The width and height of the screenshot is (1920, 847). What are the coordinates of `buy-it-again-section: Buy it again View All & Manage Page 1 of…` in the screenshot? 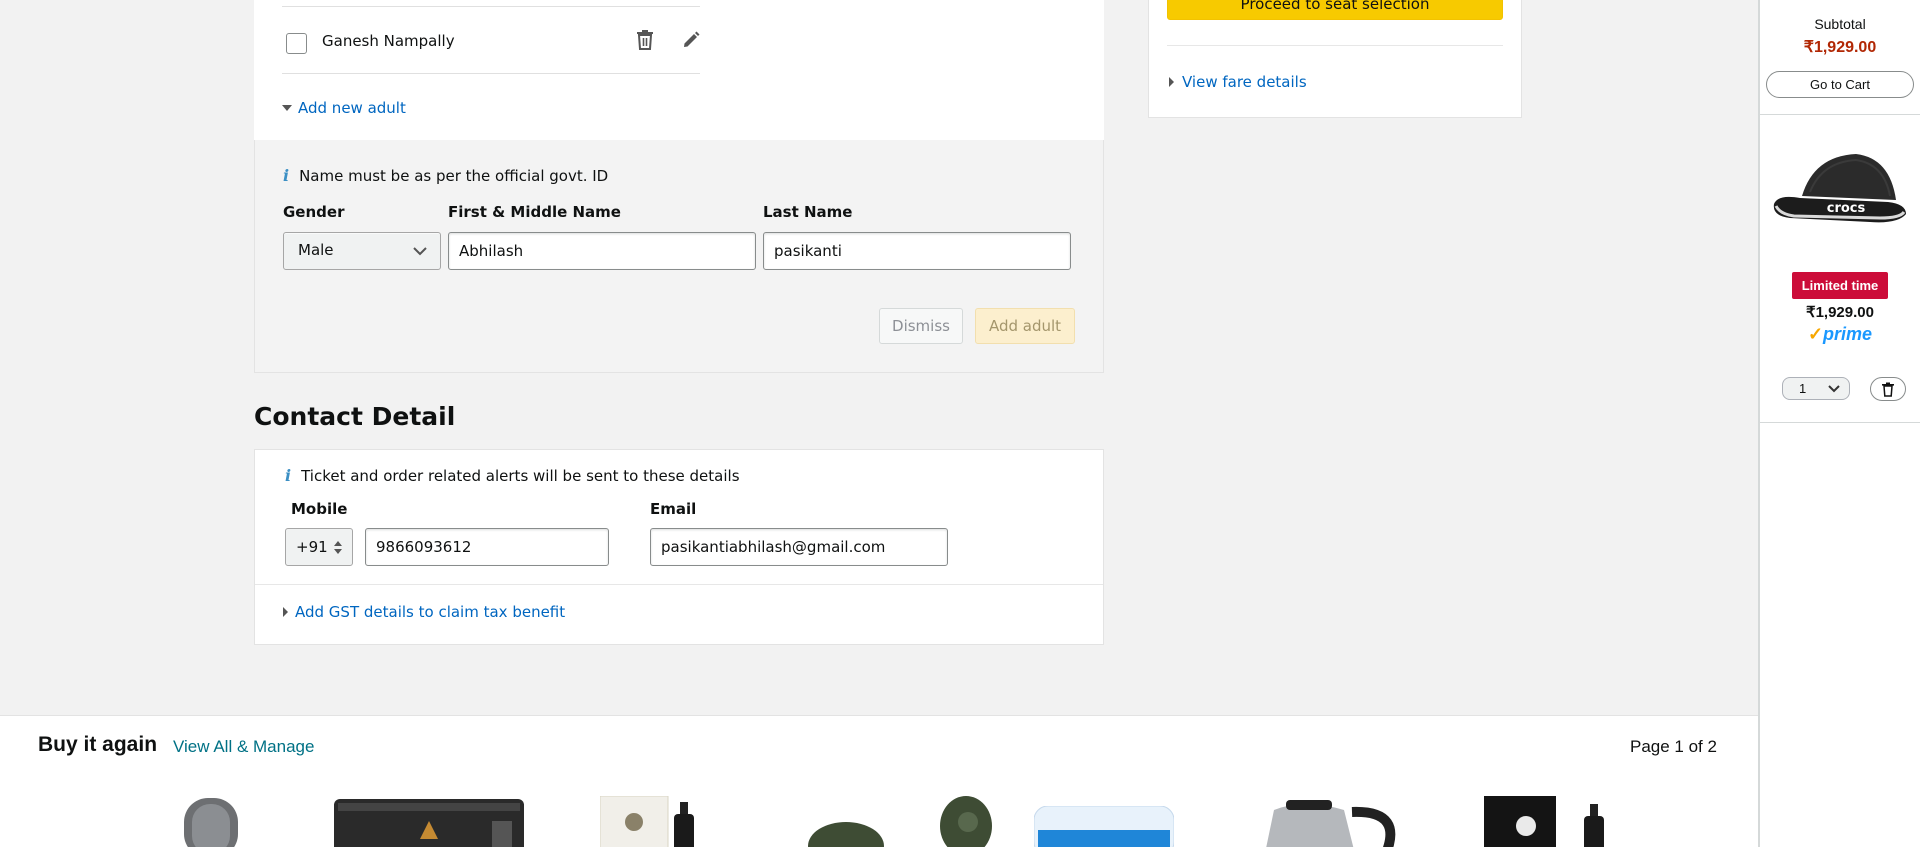 It's located at (879, 781).